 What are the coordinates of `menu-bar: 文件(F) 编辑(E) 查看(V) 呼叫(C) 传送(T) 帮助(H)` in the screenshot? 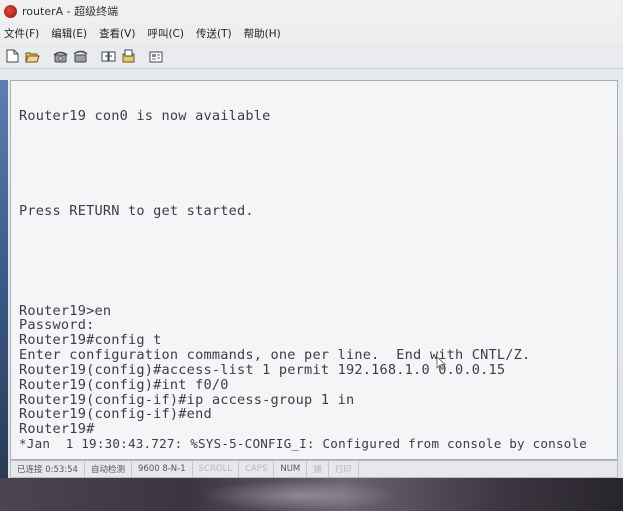 It's located at (311, 33).